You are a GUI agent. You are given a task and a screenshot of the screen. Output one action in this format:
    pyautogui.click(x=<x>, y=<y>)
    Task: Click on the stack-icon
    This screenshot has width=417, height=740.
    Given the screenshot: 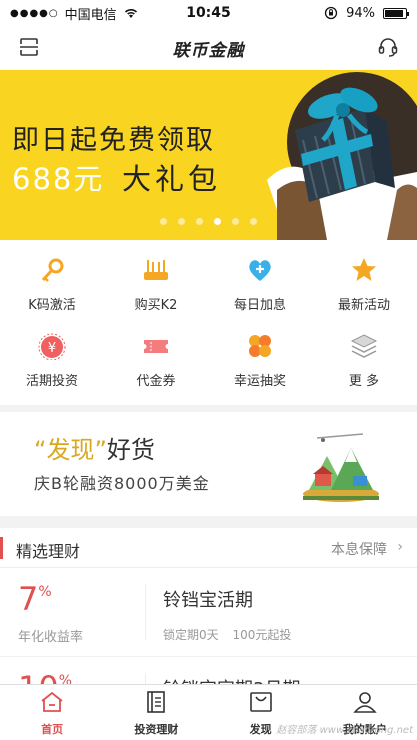 What is the action you would take?
    pyautogui.click(x=364, y=346)
    